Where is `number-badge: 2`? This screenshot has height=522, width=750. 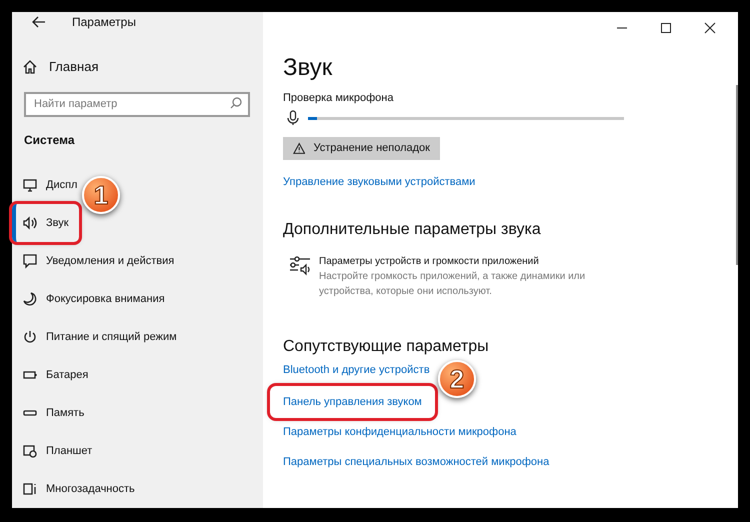
number-badge: 2 is located at coordinates (457, 379).